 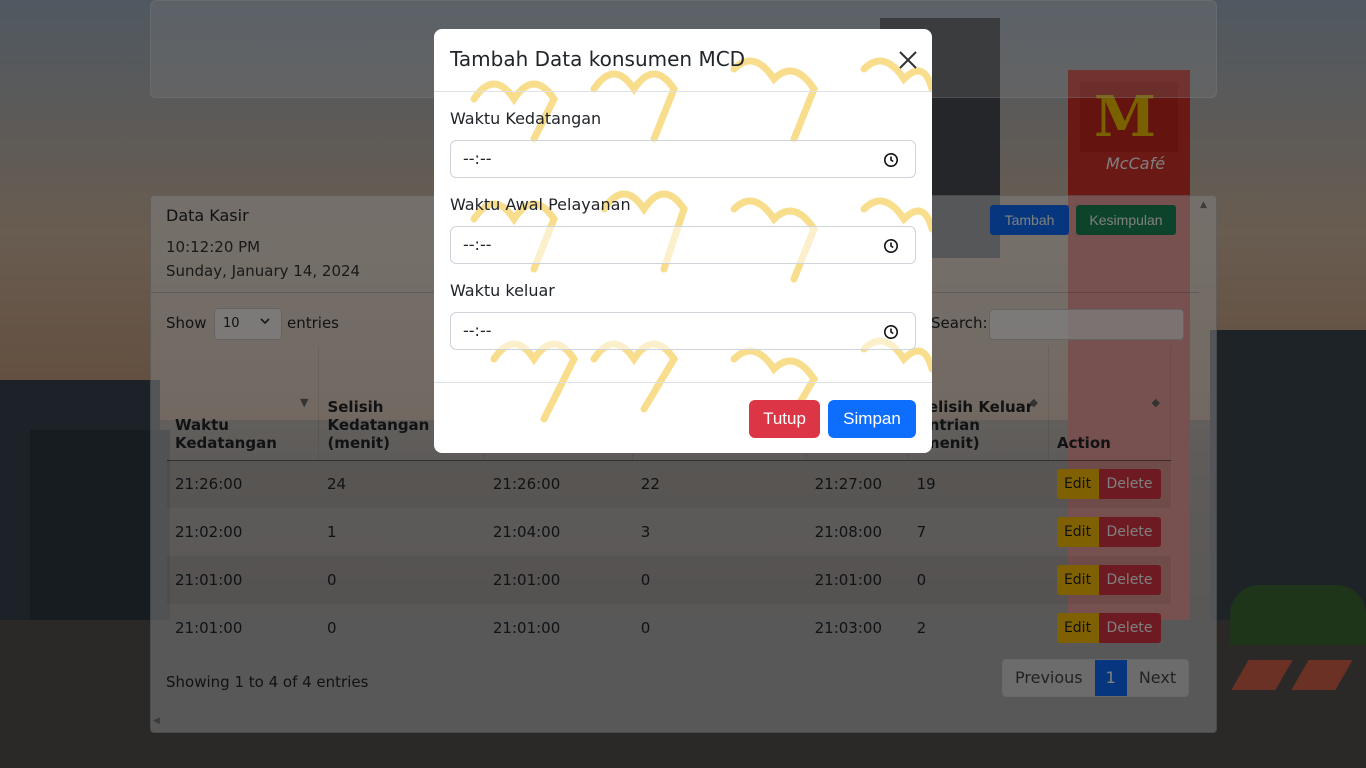 I want to click on waktu-keluar-label: Waktu keluar, so click(x=502, y=290).